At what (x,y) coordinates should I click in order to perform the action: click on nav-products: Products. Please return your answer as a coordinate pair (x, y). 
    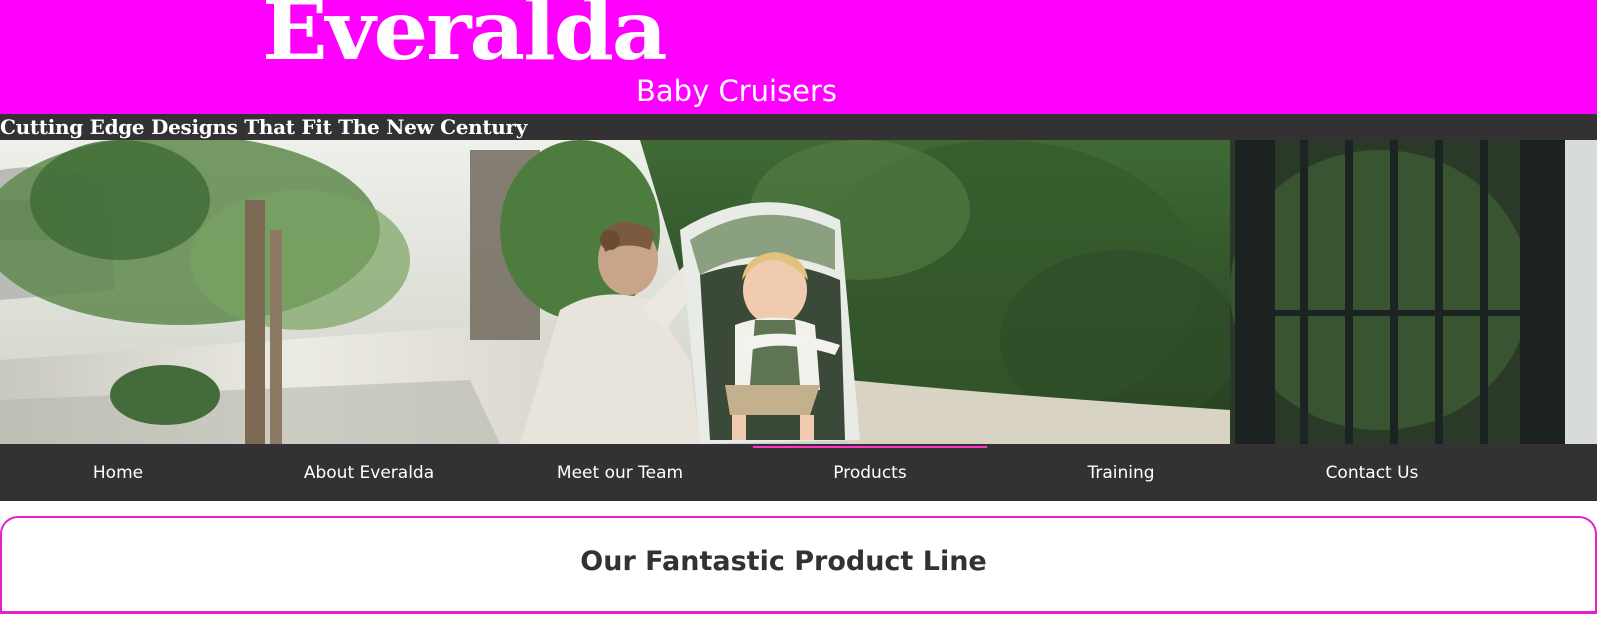
    Looking at the image, I should click on (870, 472).